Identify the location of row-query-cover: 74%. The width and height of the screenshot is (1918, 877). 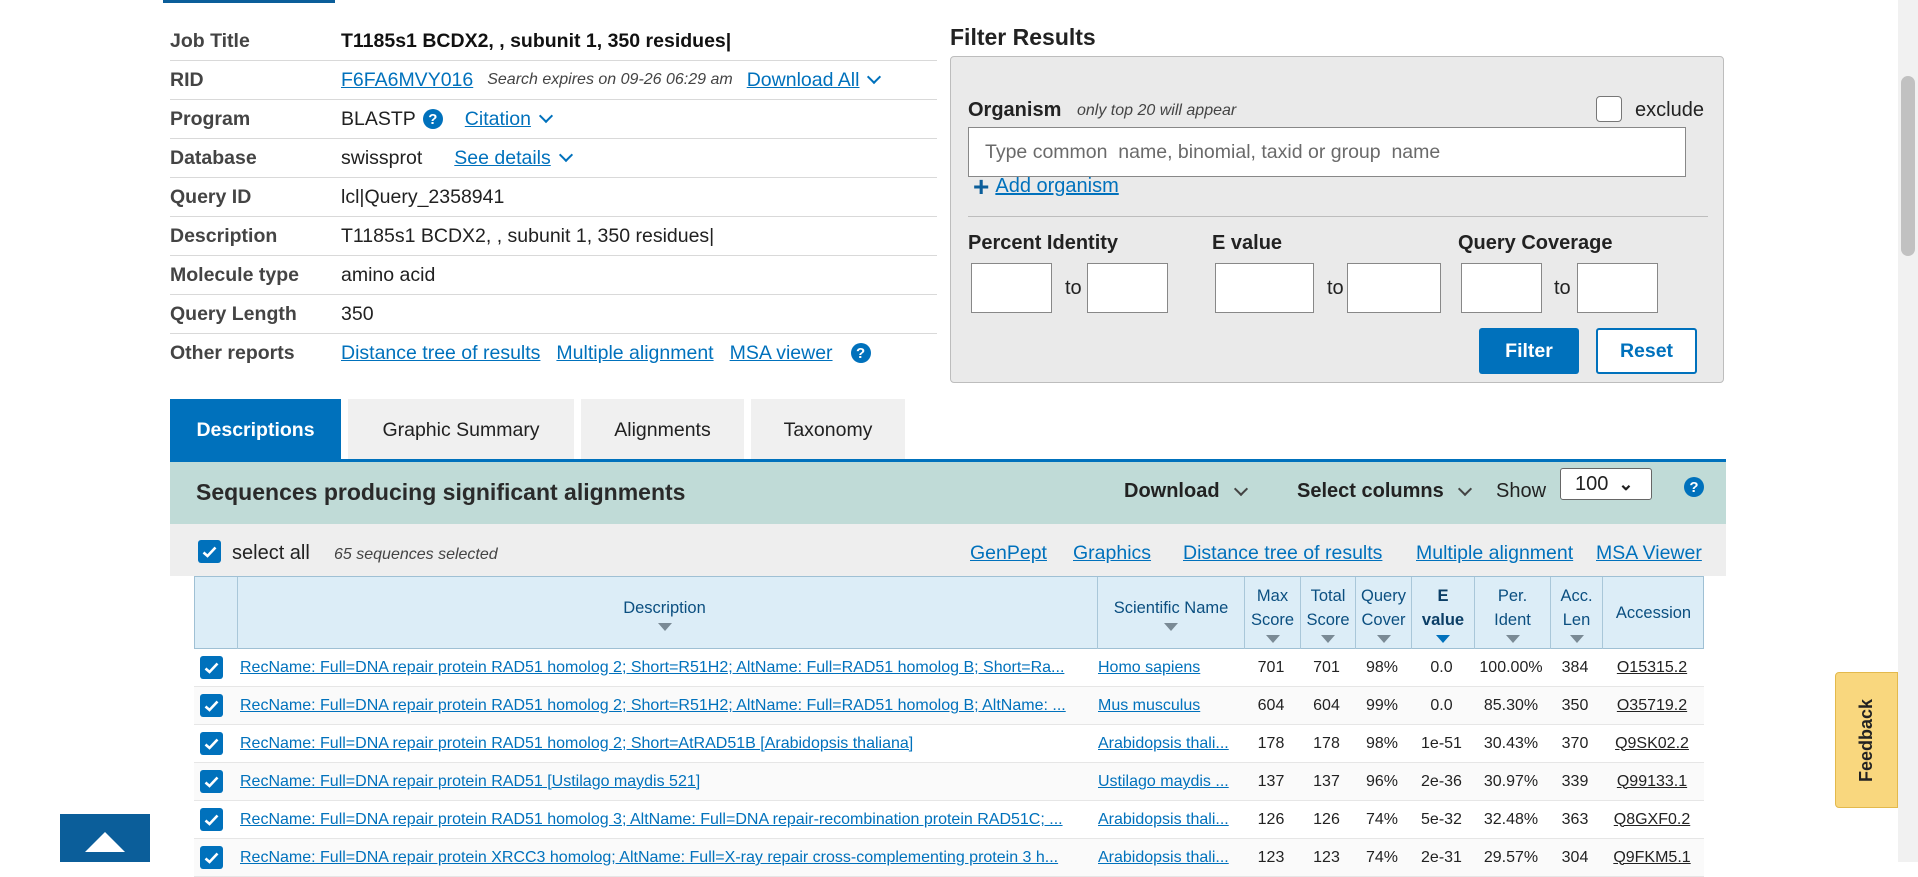
(1382, 819).